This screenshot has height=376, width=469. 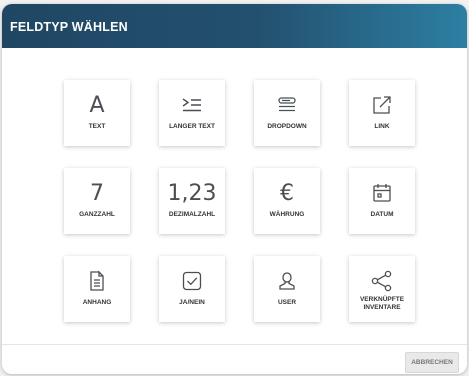 I want to click on dialog-title: FELDTYP WÄHLEN, so click(x=69, y=27).